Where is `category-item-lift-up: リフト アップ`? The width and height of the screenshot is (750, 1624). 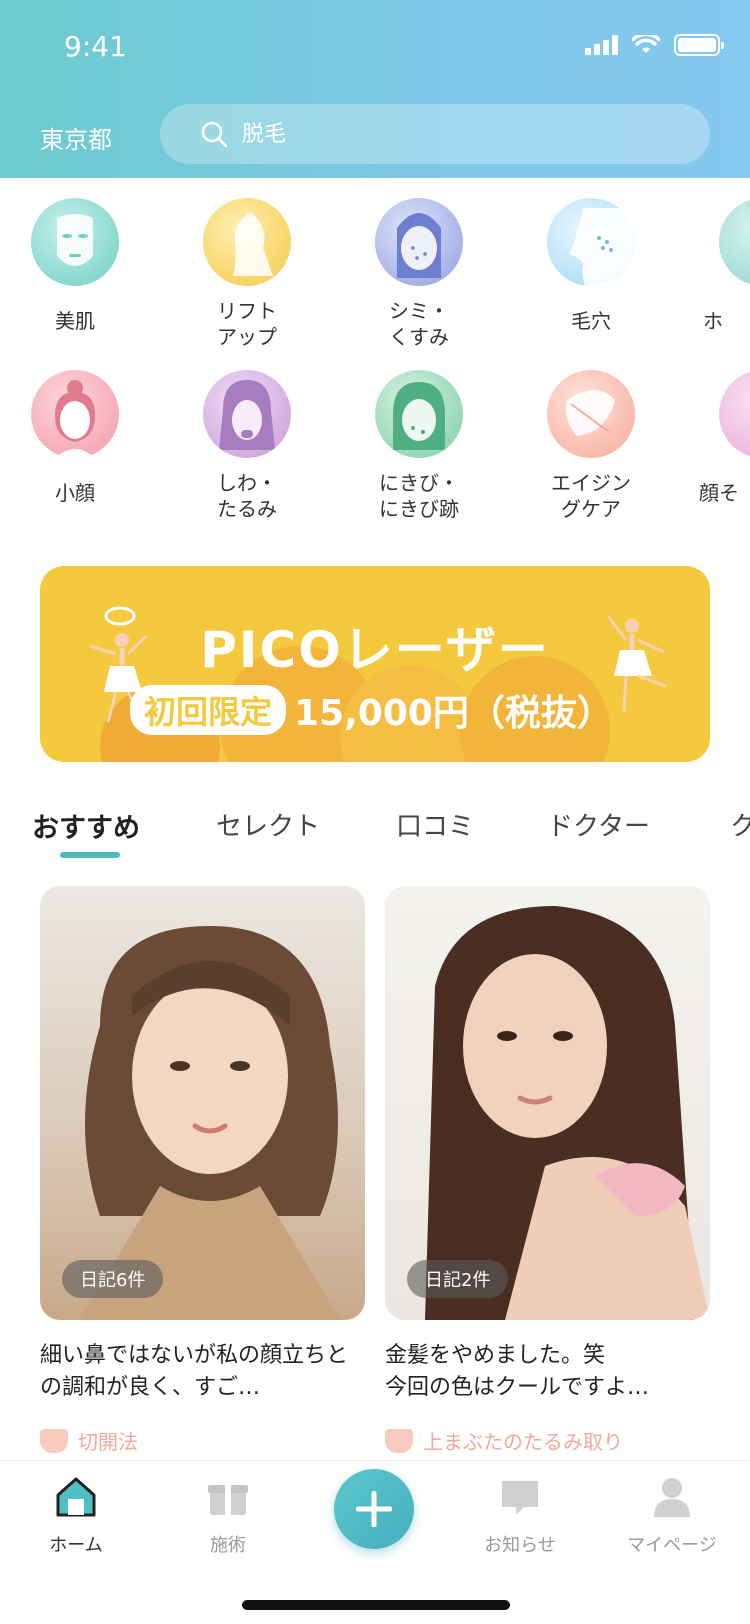
category-item-lift-up: リフト アップ is located at coordinates (247, 274).